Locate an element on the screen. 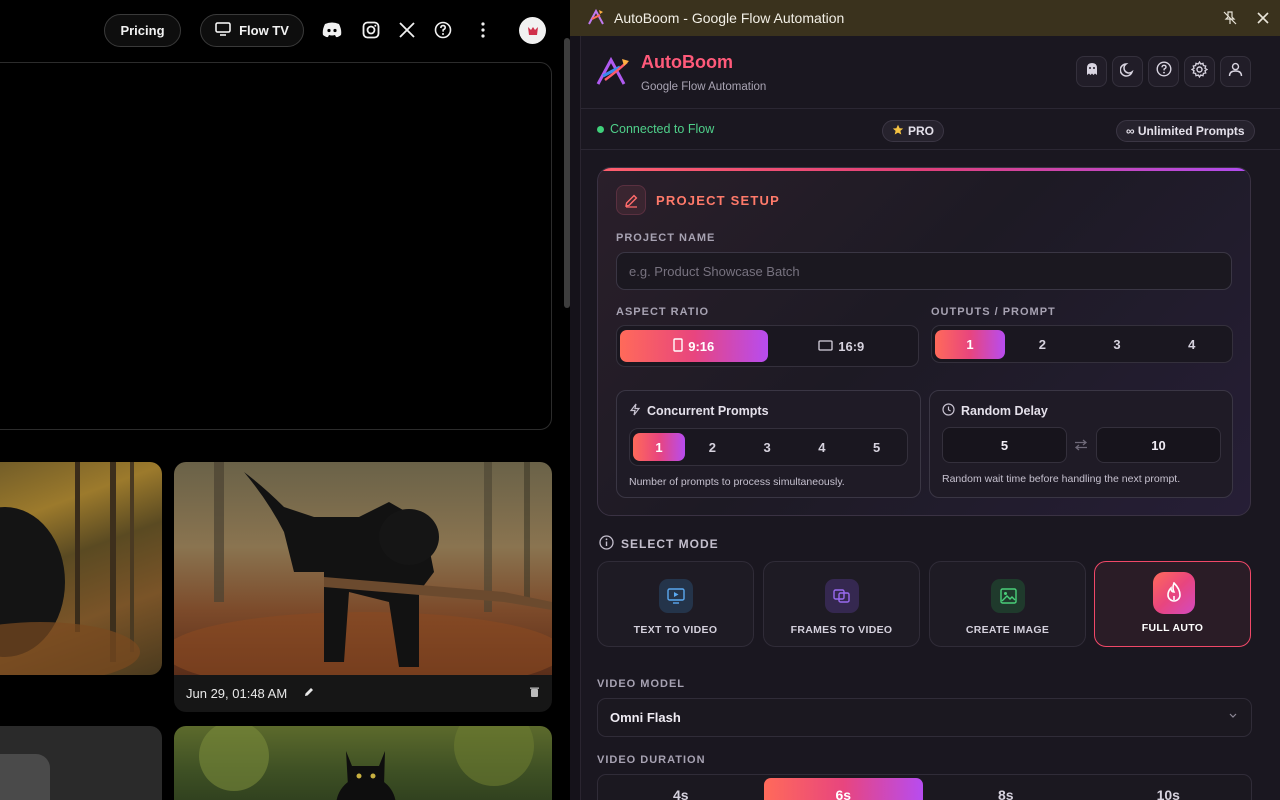  flow-tv-button: Flow TV is located at coordinates (252, 30).